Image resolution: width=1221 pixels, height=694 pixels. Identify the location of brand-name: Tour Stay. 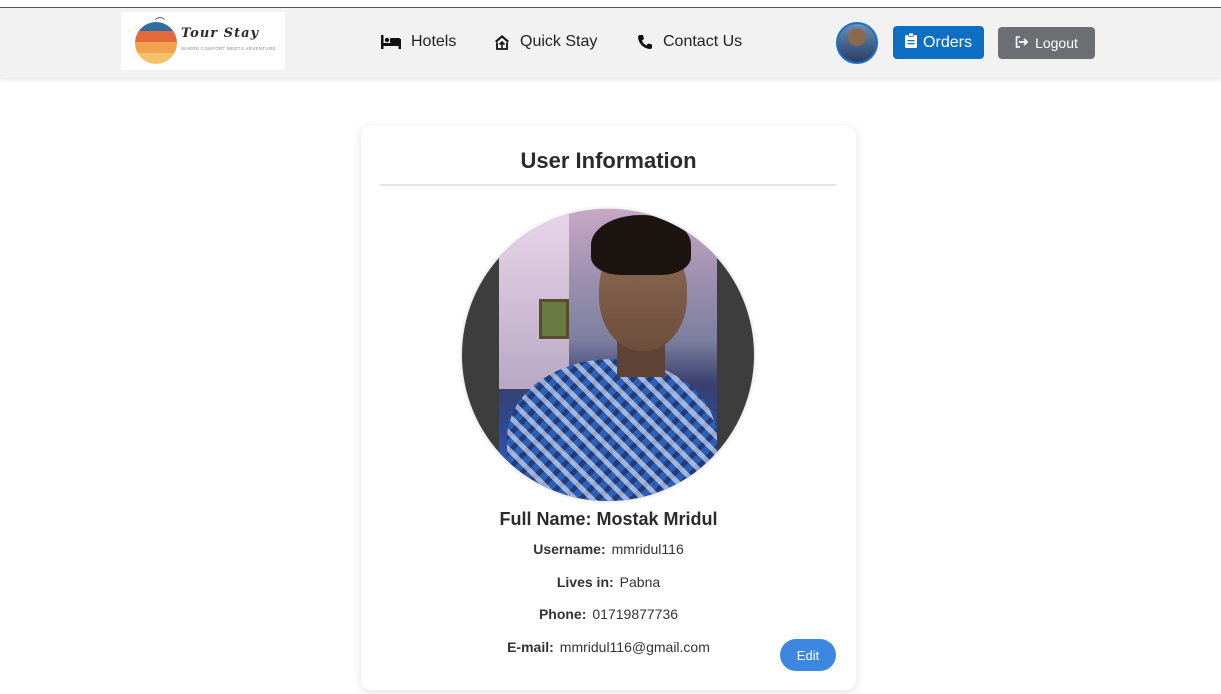
(220, 33).